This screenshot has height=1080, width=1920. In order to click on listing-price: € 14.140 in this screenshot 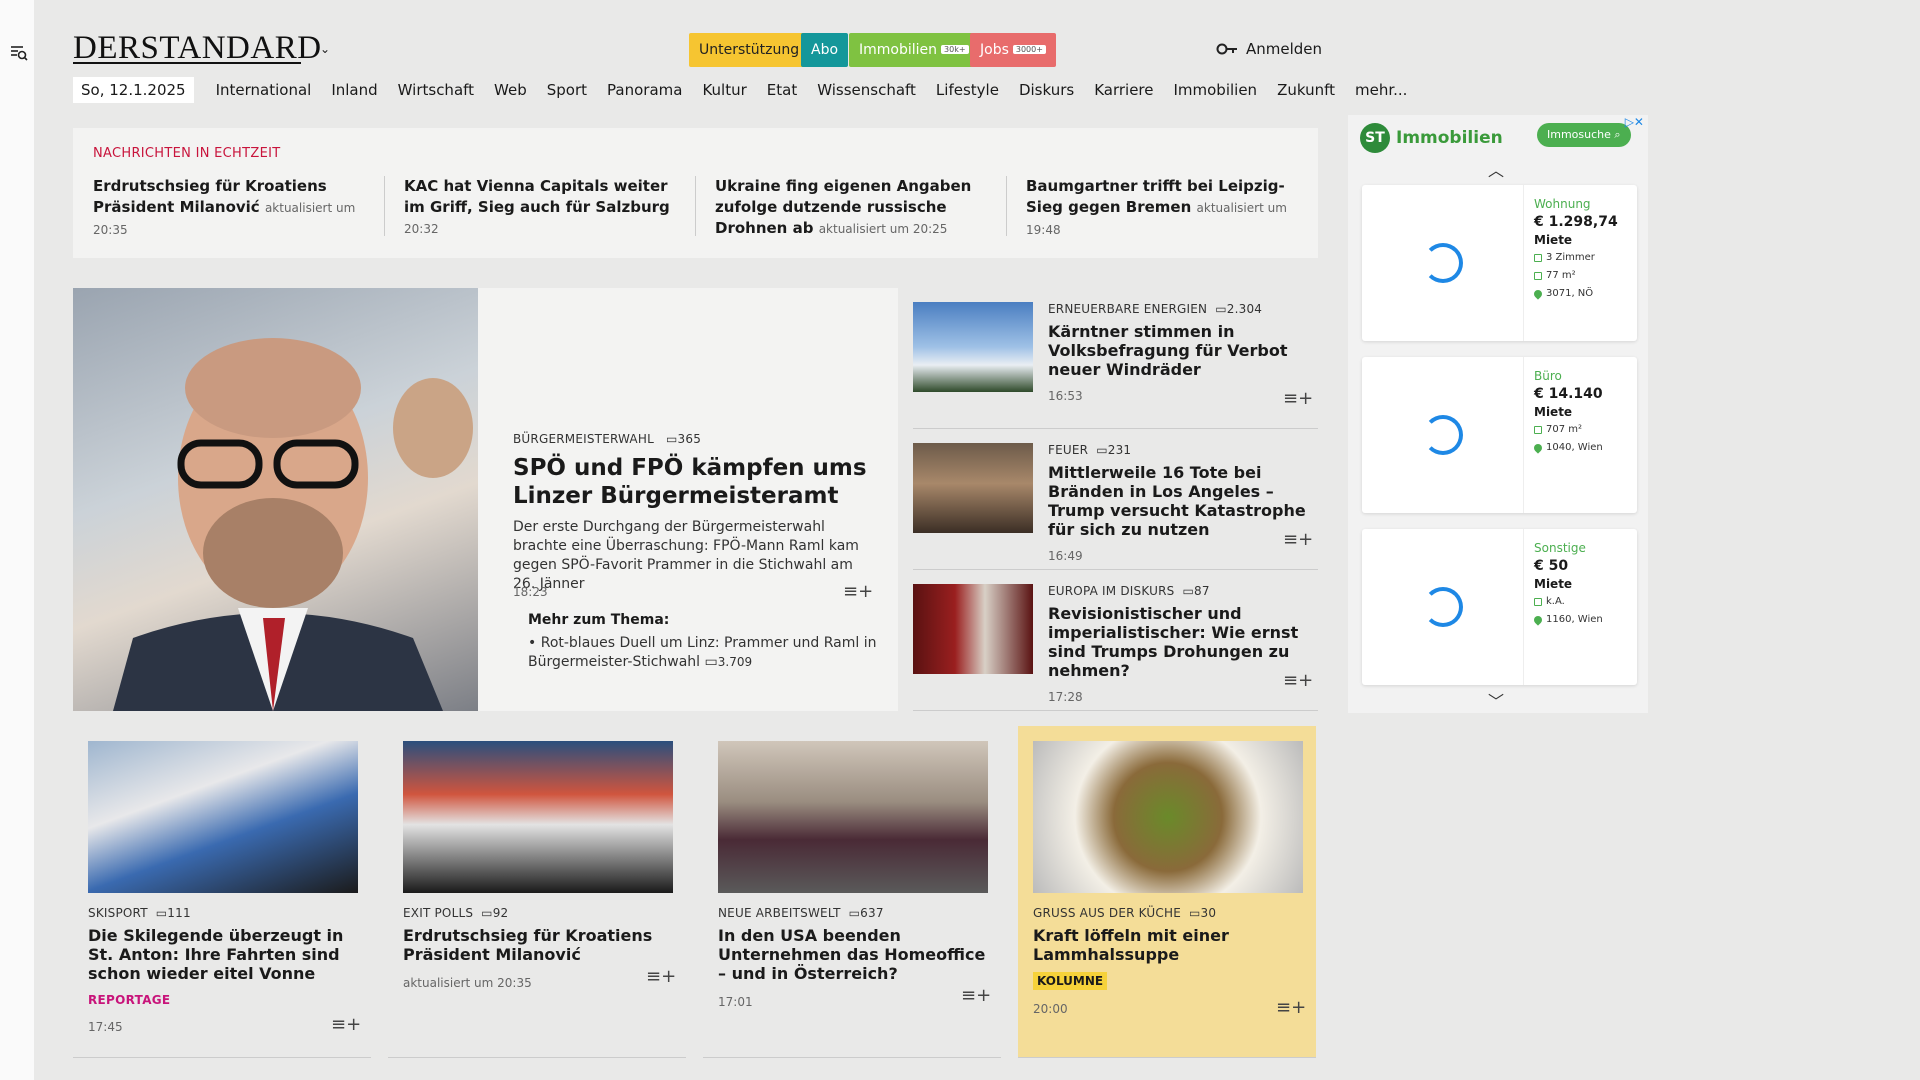, I will do `click(1568, 394)`.